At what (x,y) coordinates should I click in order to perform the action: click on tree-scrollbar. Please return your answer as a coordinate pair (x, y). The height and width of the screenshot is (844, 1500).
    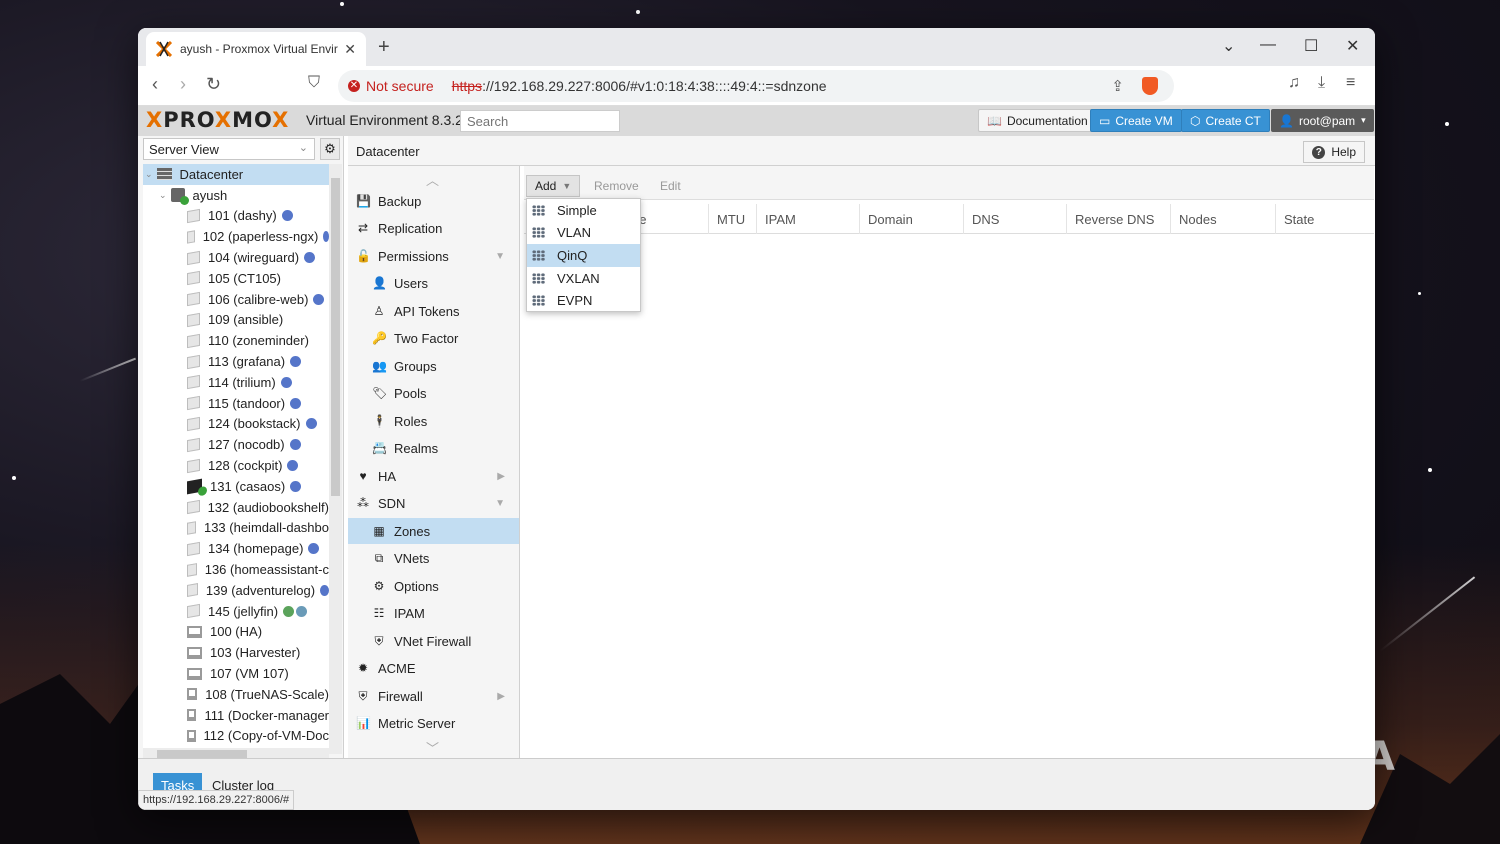
    Looking at the image, I should click on (335, 459).